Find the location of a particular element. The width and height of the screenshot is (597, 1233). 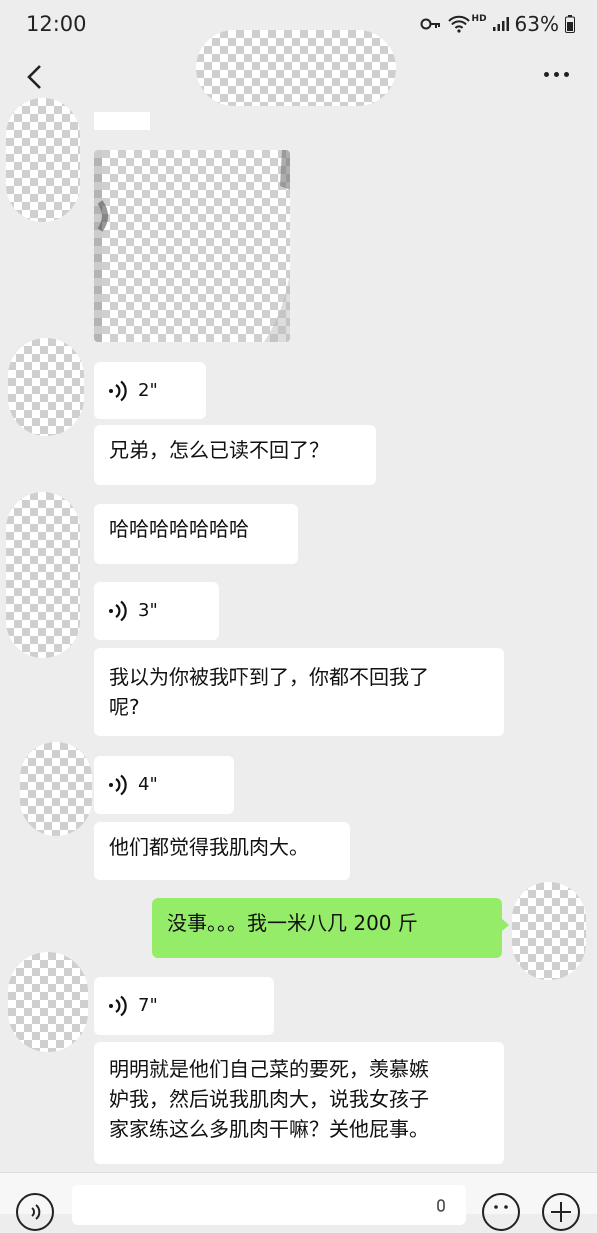

voice-input-icon is located at coordinates (36, 1212).